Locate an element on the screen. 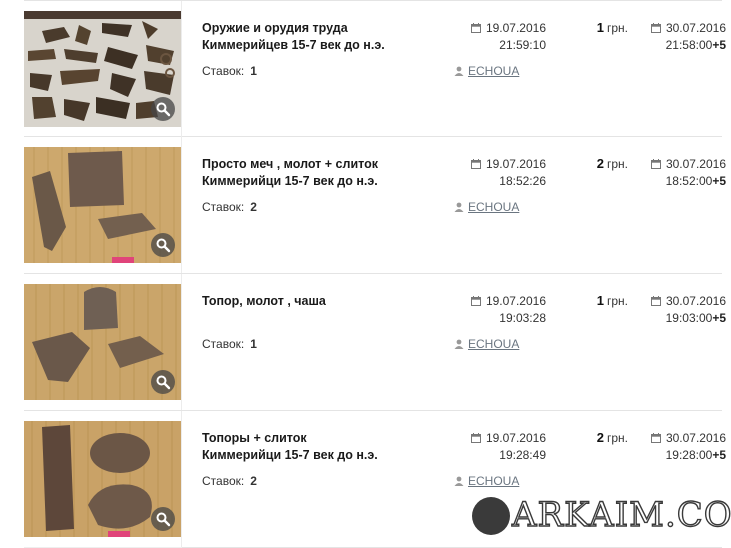 The image size is (731, 548). lot-title-line1: Оружие и орудия труда is located at coordinates (312, 28).